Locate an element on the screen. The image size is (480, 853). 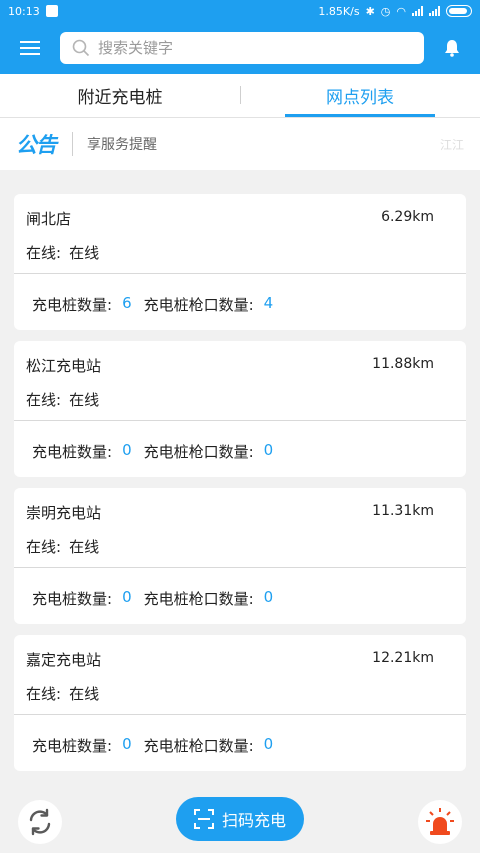
bell-icon is located at coordinates (452, 48).